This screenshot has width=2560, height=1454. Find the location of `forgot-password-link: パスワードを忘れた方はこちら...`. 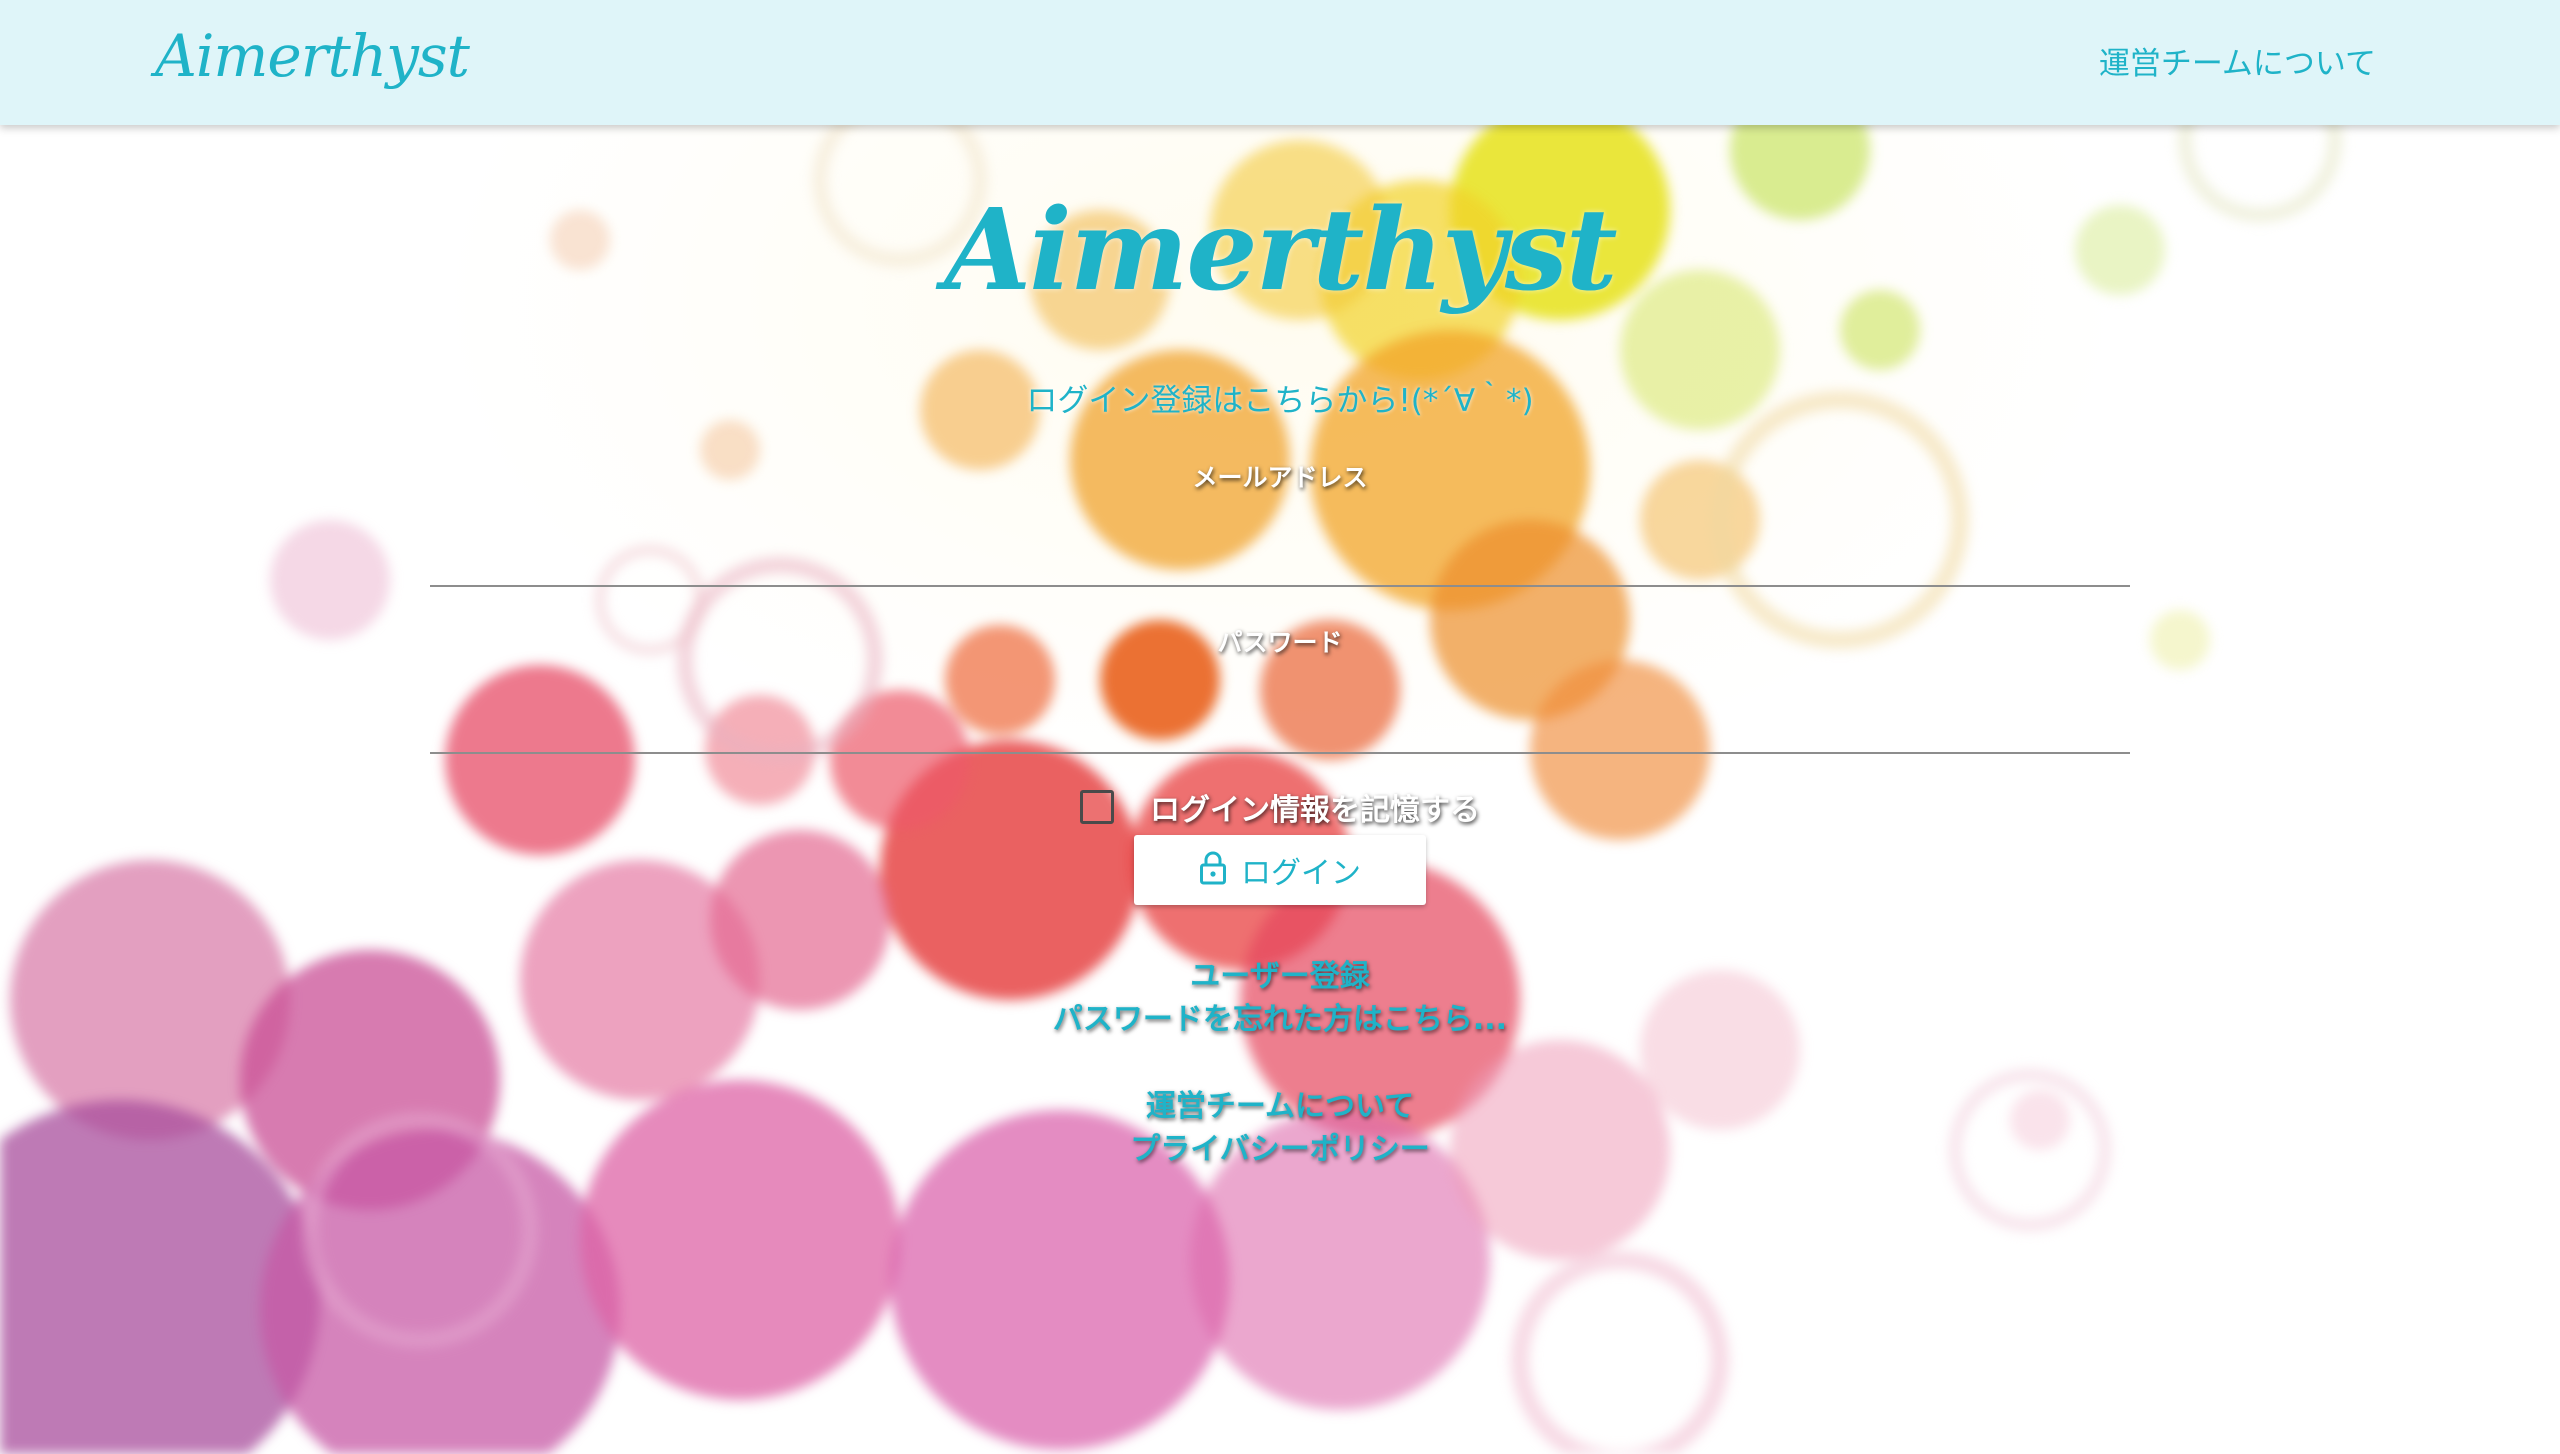

forgot-password-link: パスワードを忘れた方はこちら... is located at coordinates (1280, 1016).